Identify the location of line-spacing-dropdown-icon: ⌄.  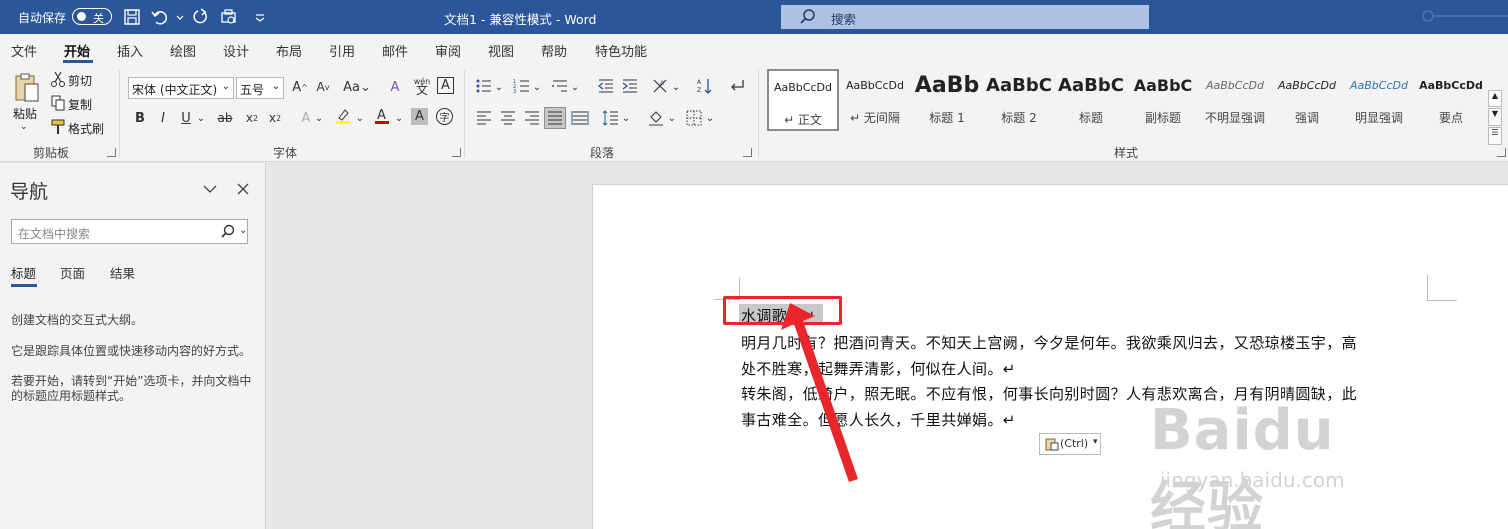
(626, 118).